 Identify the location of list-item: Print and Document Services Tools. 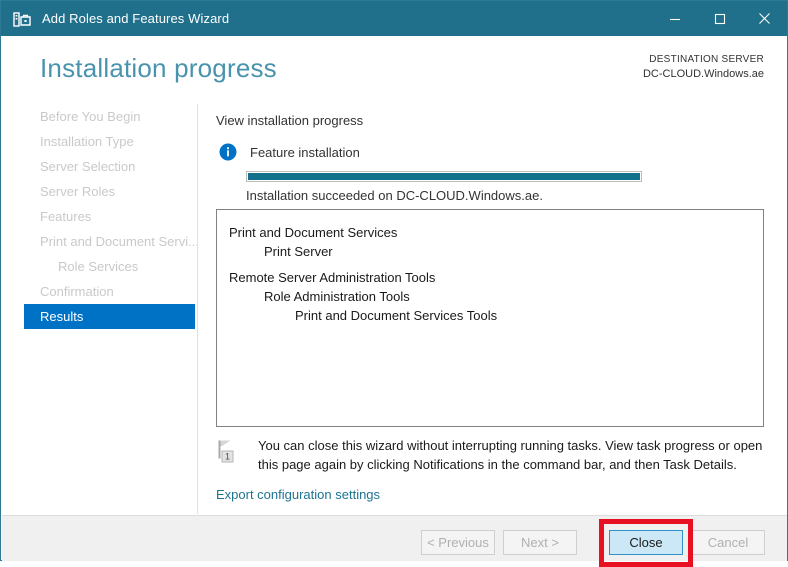
(396, 315).